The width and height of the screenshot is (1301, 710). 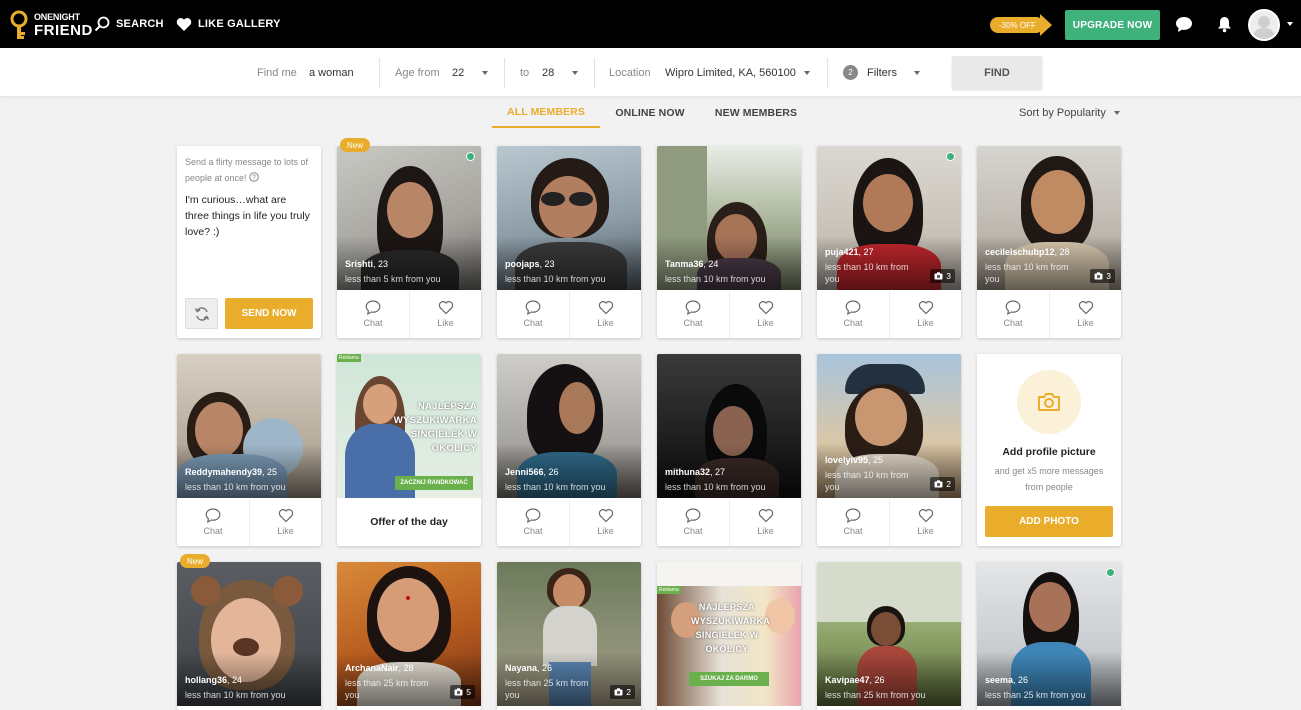 What do you see at coordinates (650, 113) in the screenshot?
I see `tab-online-now: ONLINE NOW` at bounding box center [650, 113].